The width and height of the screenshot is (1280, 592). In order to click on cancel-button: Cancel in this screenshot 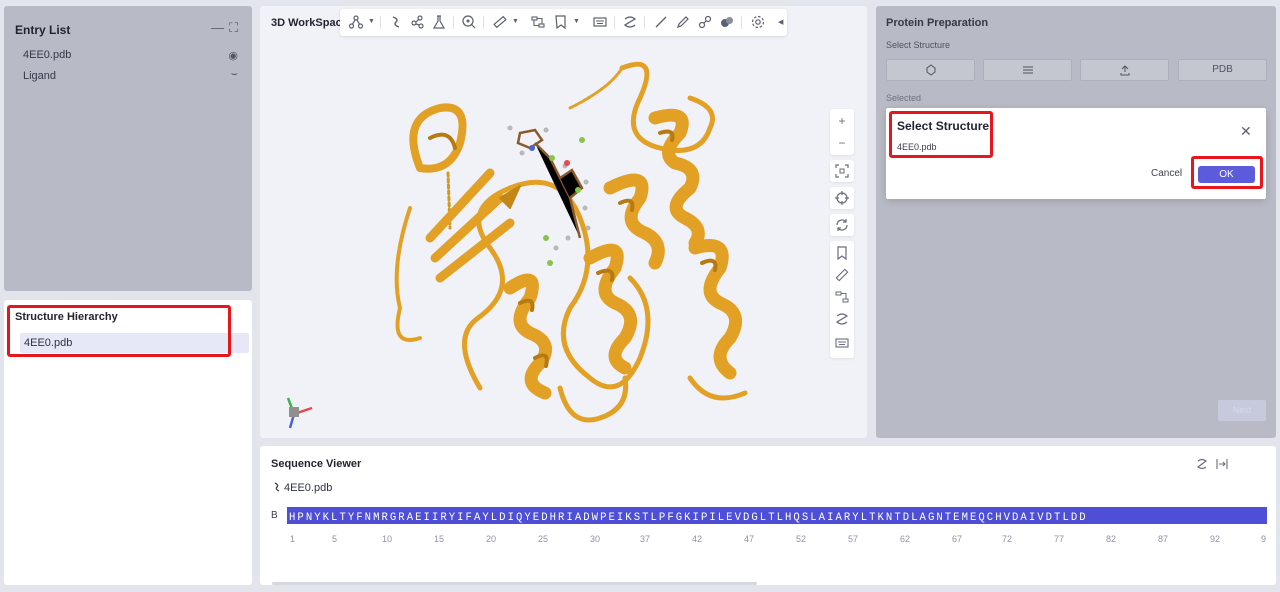, I will do `click(1166, 173)`.